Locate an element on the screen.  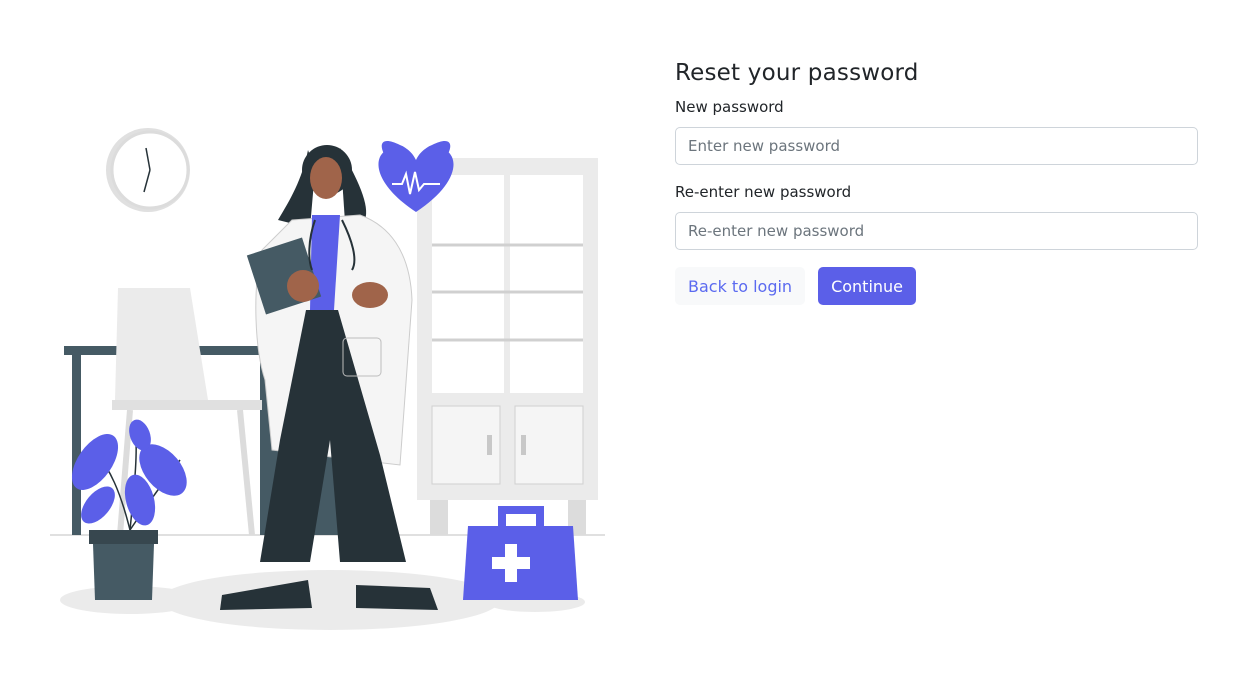
doctor-figure is located at coordinates (329, 377).